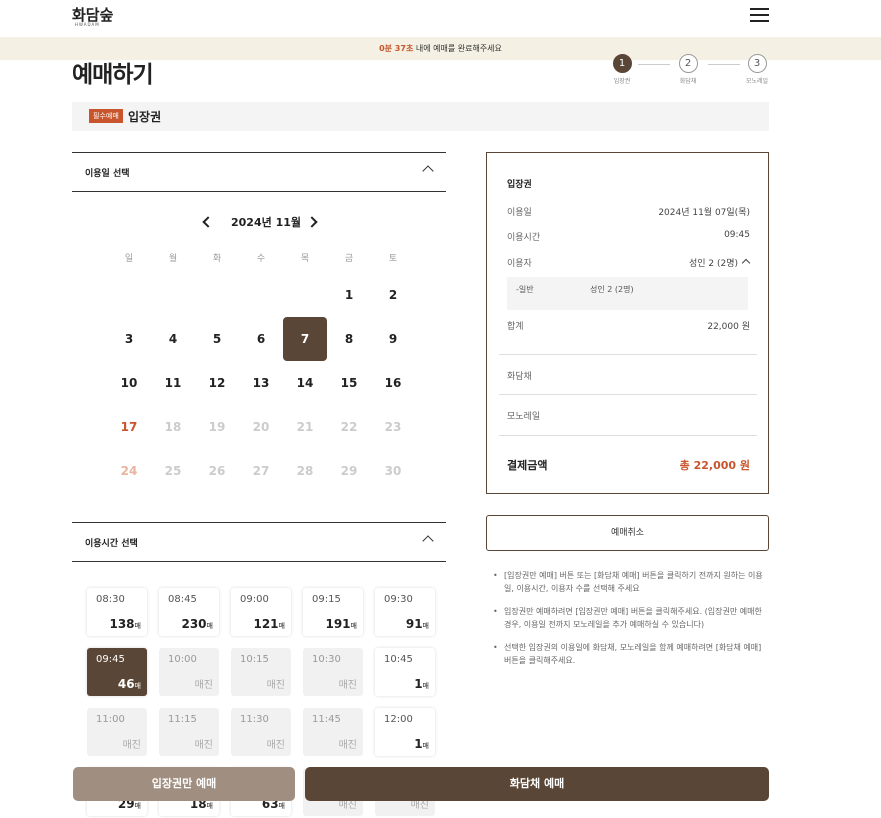 The image size is (881, 818). What do you see at coordinates (184, 784) in the screenshot?
I see `entry-only-button: 입장권만 예매` at bounding box center [184, 784].